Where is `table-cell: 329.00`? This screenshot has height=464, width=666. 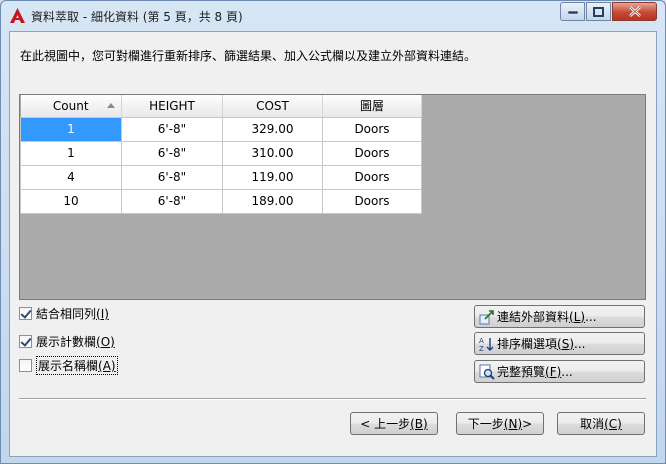 table-cell: 329.00 is located at coordinates (272, 129).